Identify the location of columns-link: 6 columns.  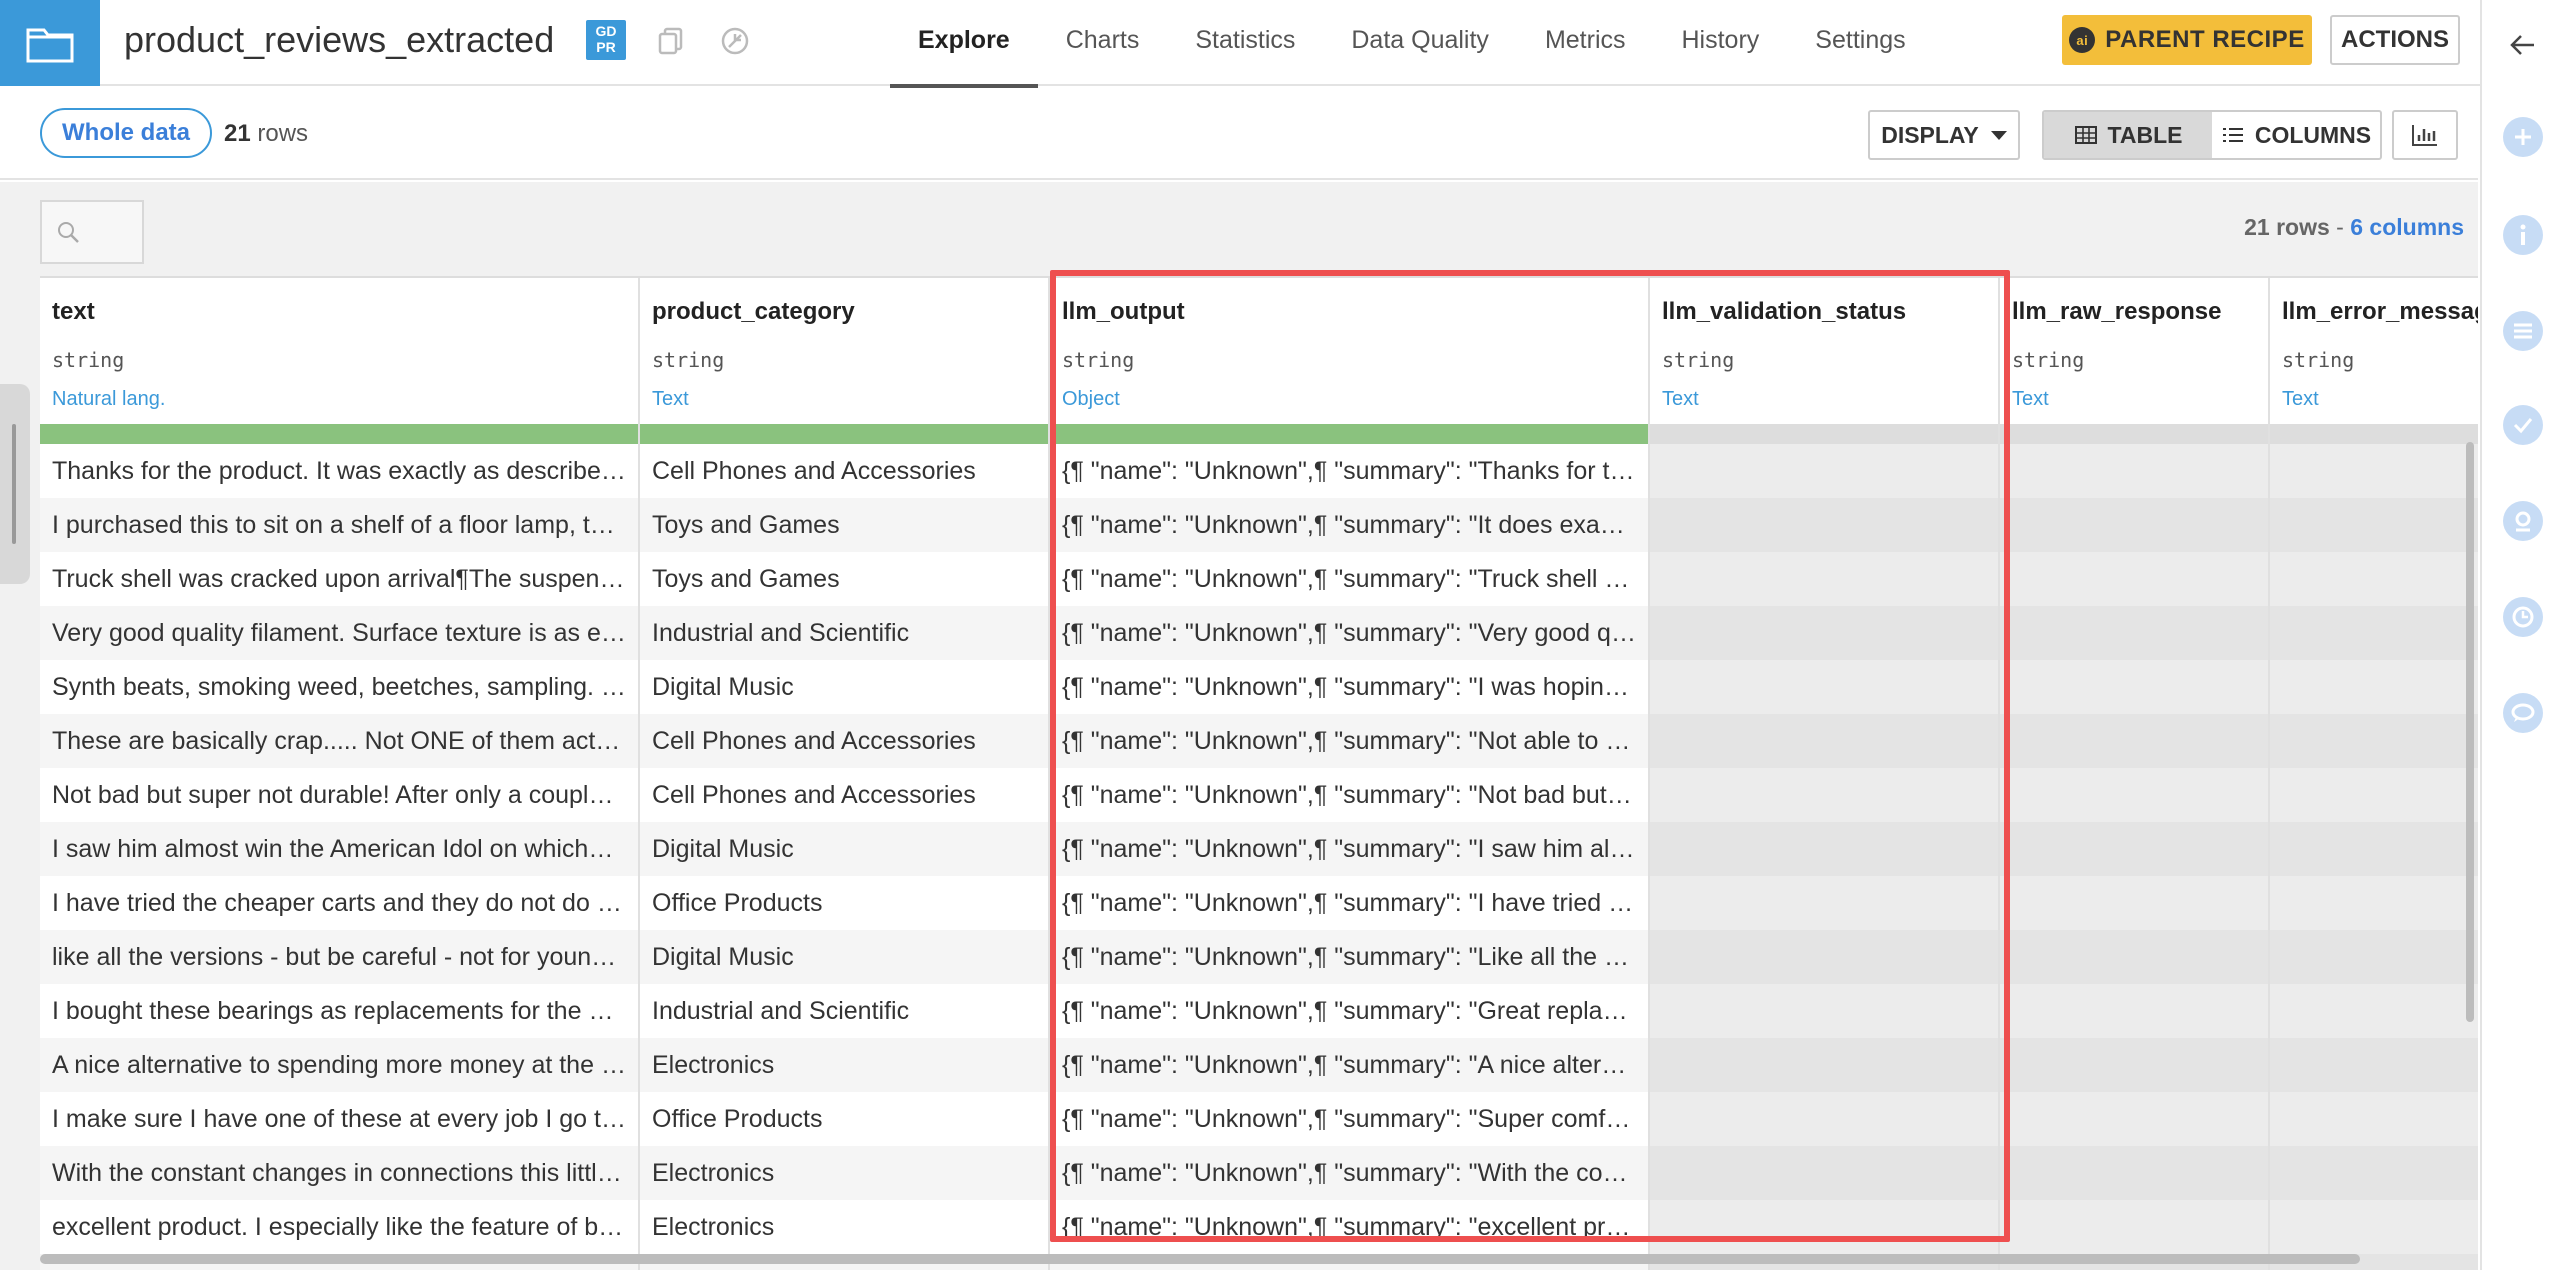
(2407, 227).